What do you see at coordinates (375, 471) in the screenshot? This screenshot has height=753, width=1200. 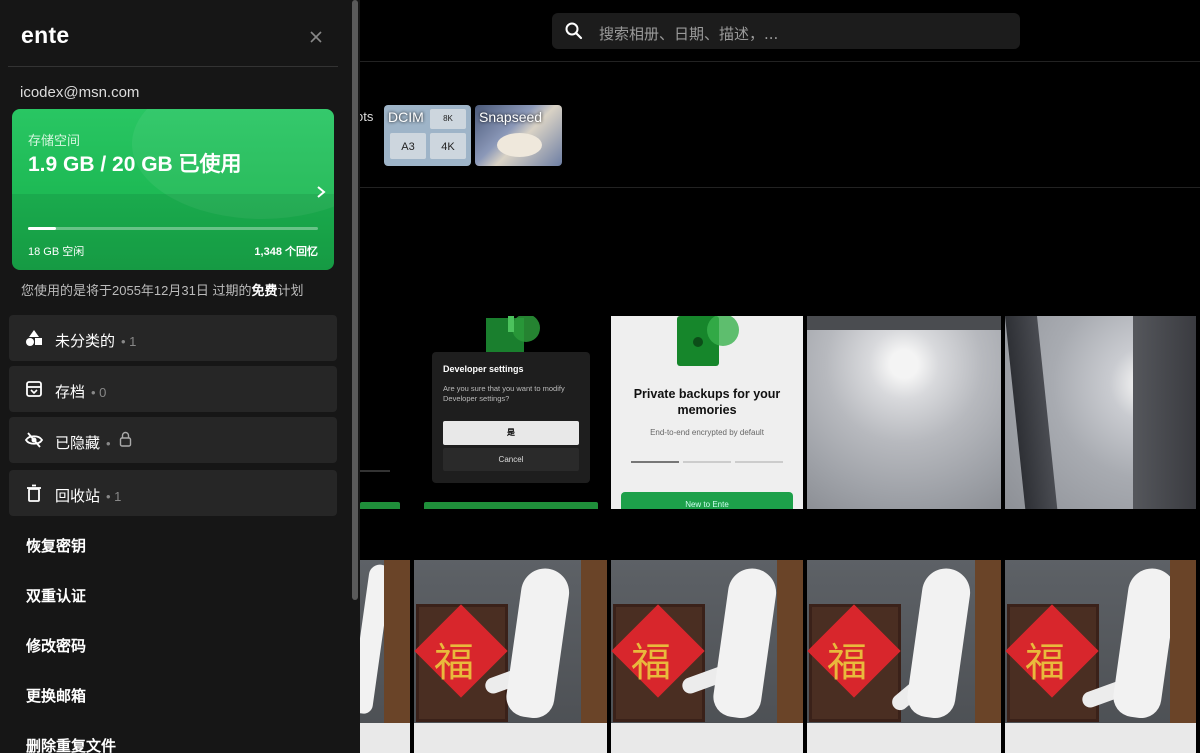 I see `divider-line` at bounding box center [375, 471].